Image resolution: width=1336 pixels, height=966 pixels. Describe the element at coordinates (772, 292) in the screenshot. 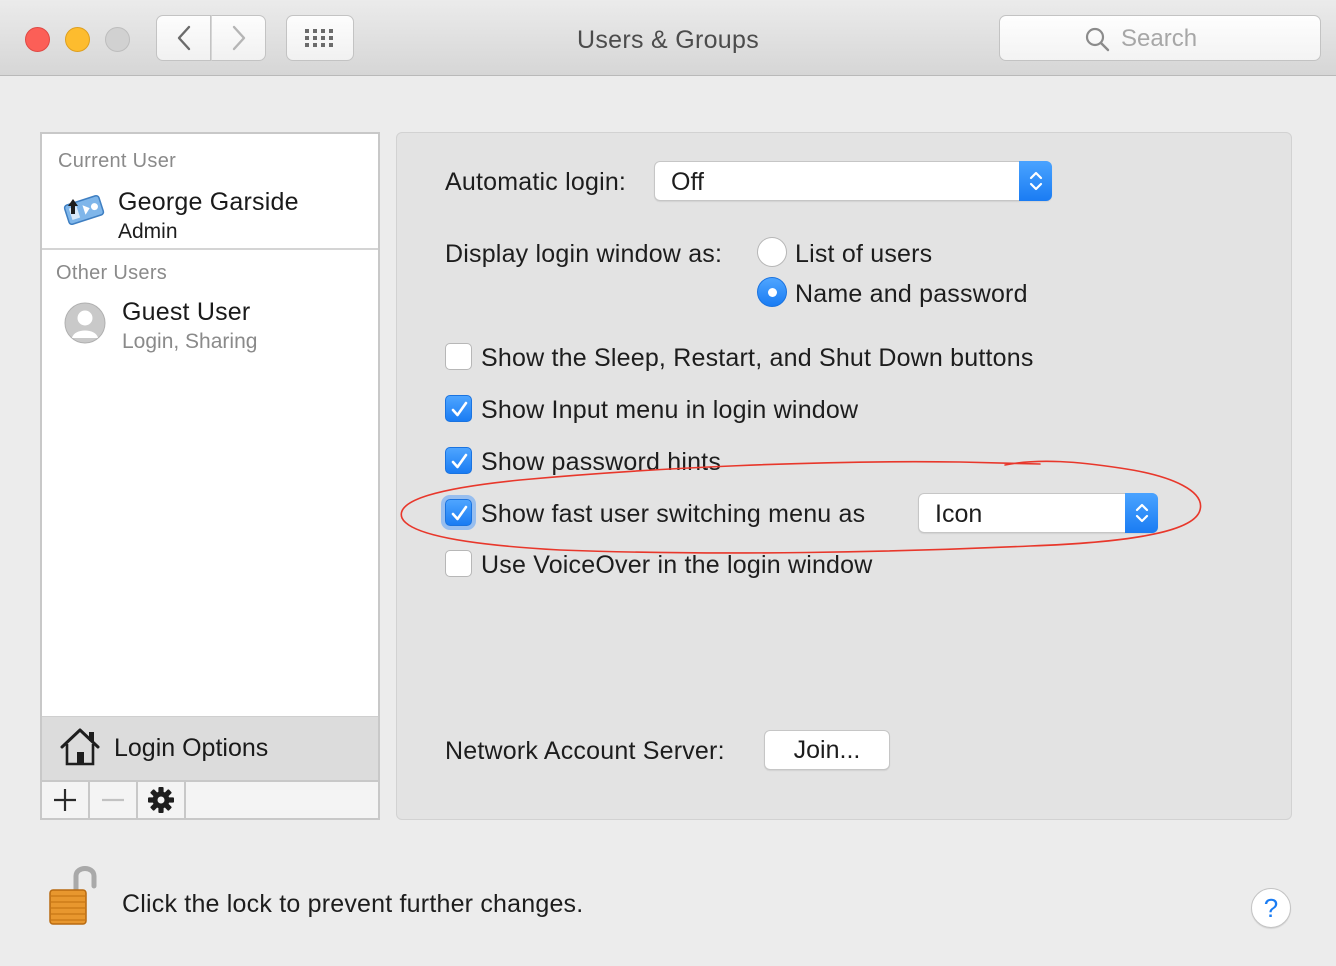

I see `radio-name-and-password` at that location.